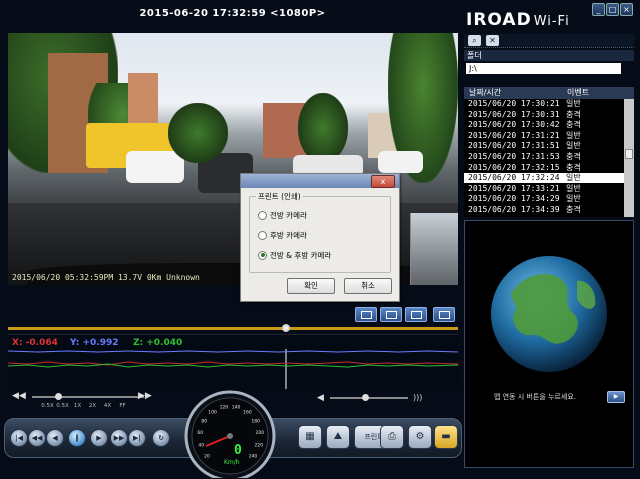 Image resolution: width=640 pixels, height=479 pixels. Describe the element at coordinates (544, 199) in the screenshot. I see `list-item: 2015/06/20 17:34:29 일반` at that location.